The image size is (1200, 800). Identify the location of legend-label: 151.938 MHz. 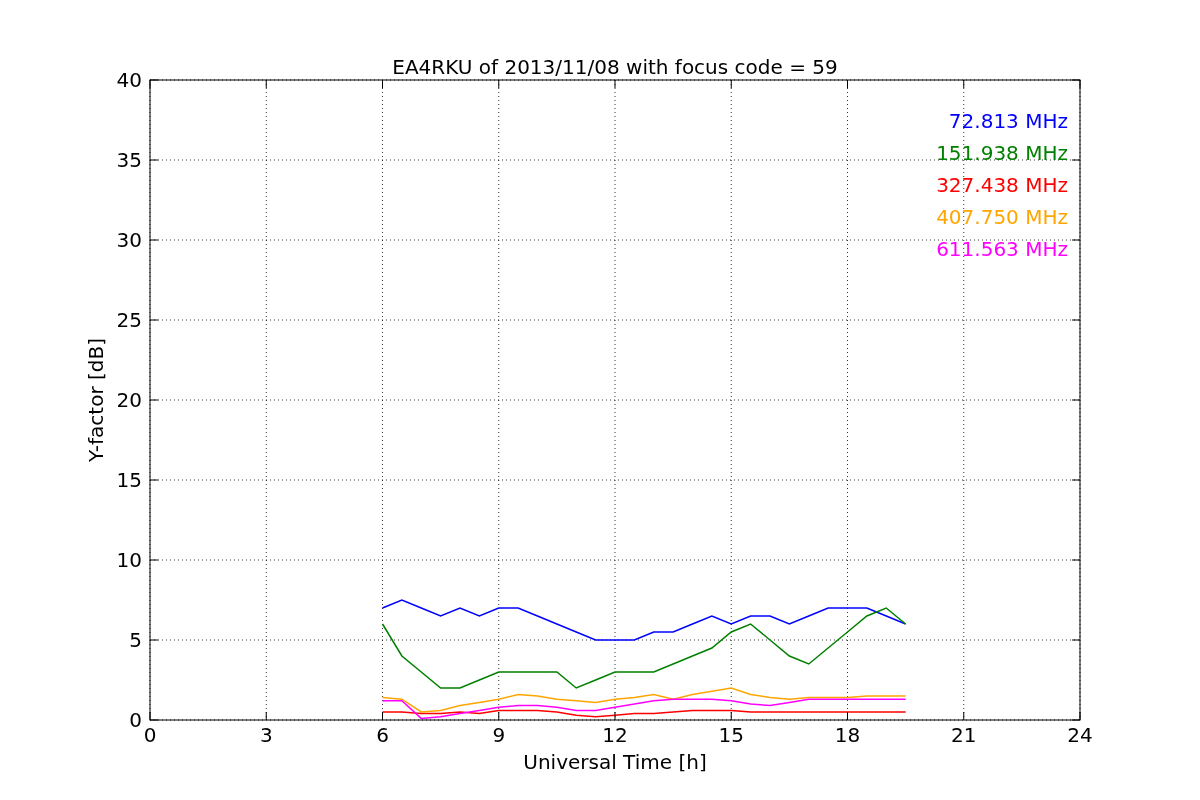
(1002, 153).